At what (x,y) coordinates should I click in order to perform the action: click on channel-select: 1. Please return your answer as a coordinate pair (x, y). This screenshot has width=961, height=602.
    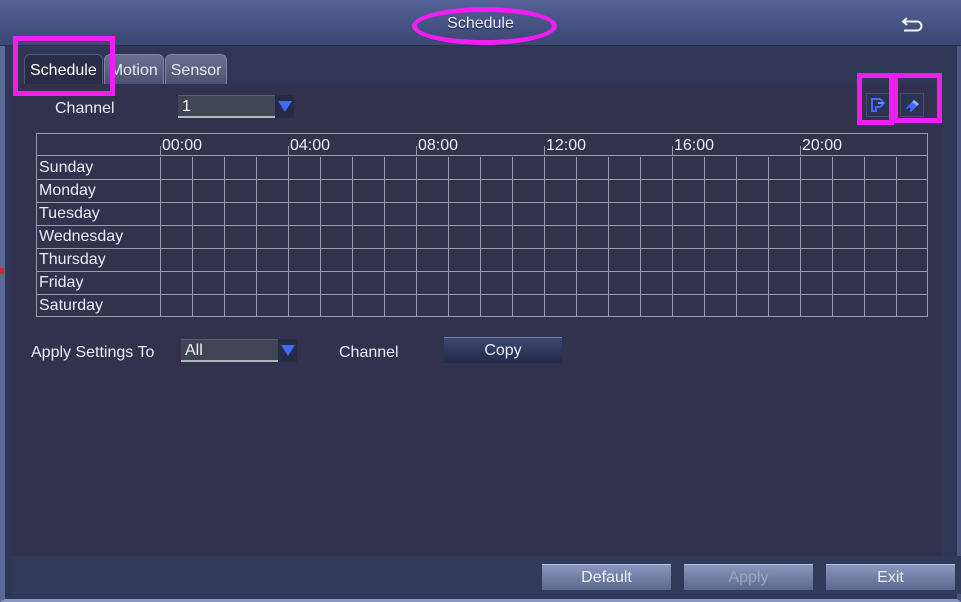
    Looking at the image, I should click on (226, 106).